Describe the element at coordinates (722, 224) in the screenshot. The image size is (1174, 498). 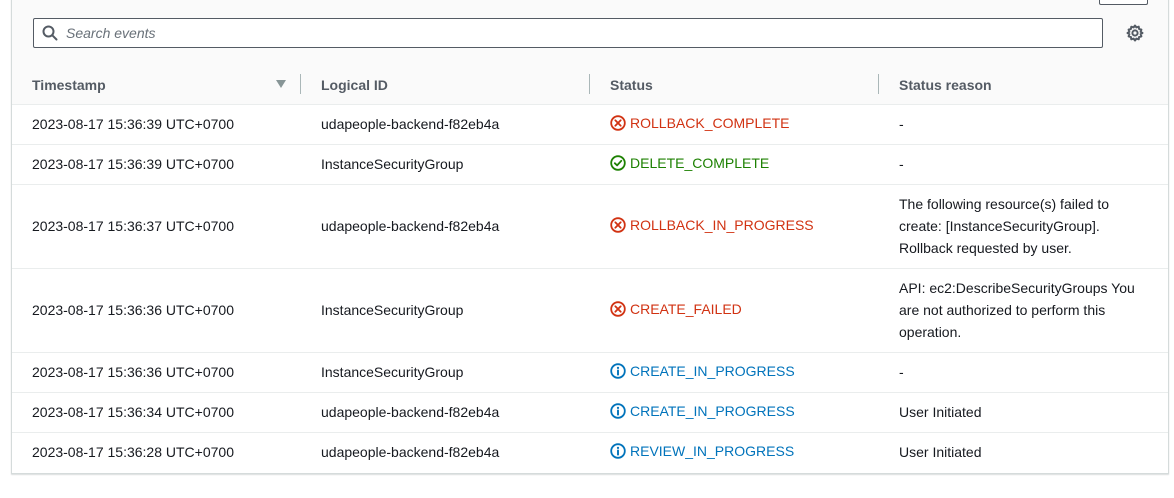
I see `status-text: ROLLBACK_IN_PROGRESS` at that location.